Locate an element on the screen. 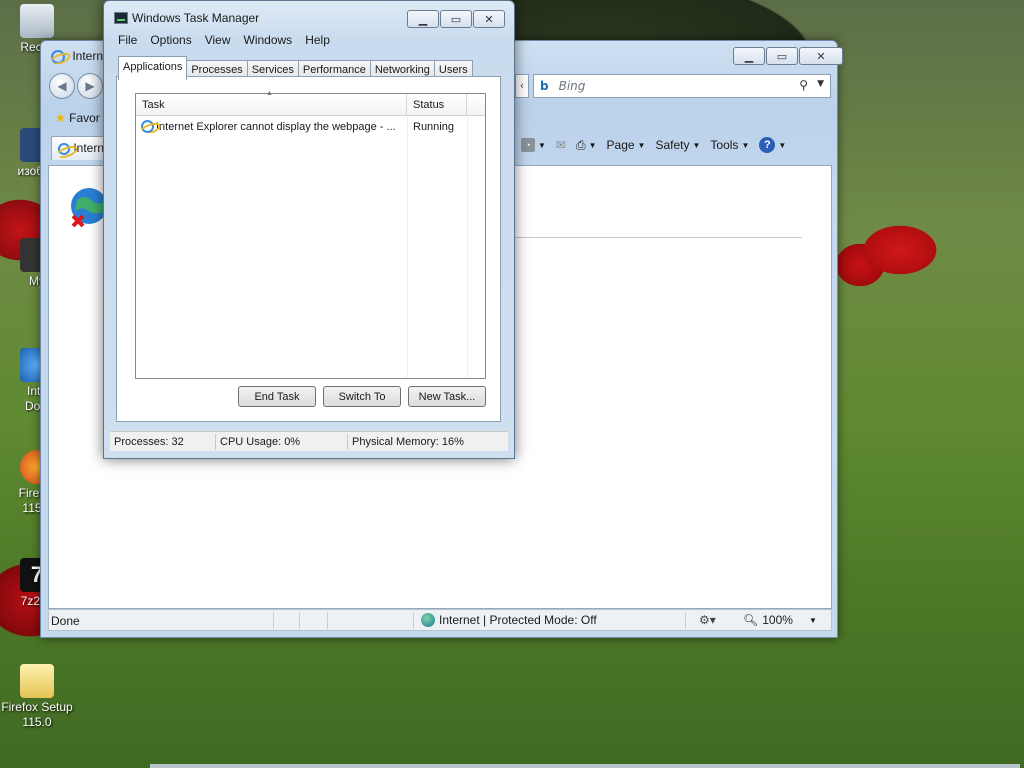  desktop-icon-firefox-setup: Firefox Setup 115.0 is located at coordinates (37, 697).